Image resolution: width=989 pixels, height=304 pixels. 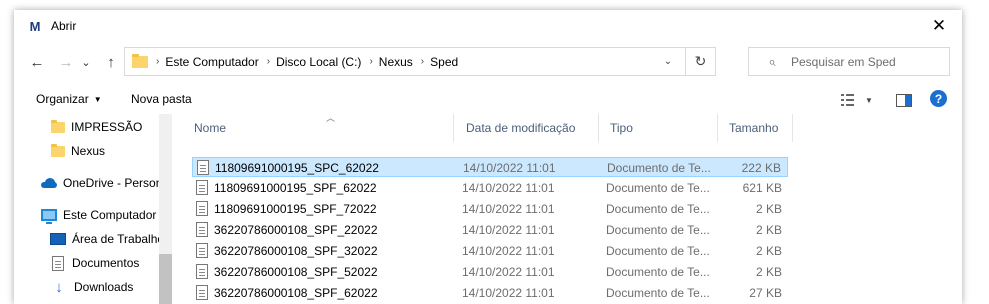 I want to click on column-header-modified: Data de modificação, so click(x=527, y=128).